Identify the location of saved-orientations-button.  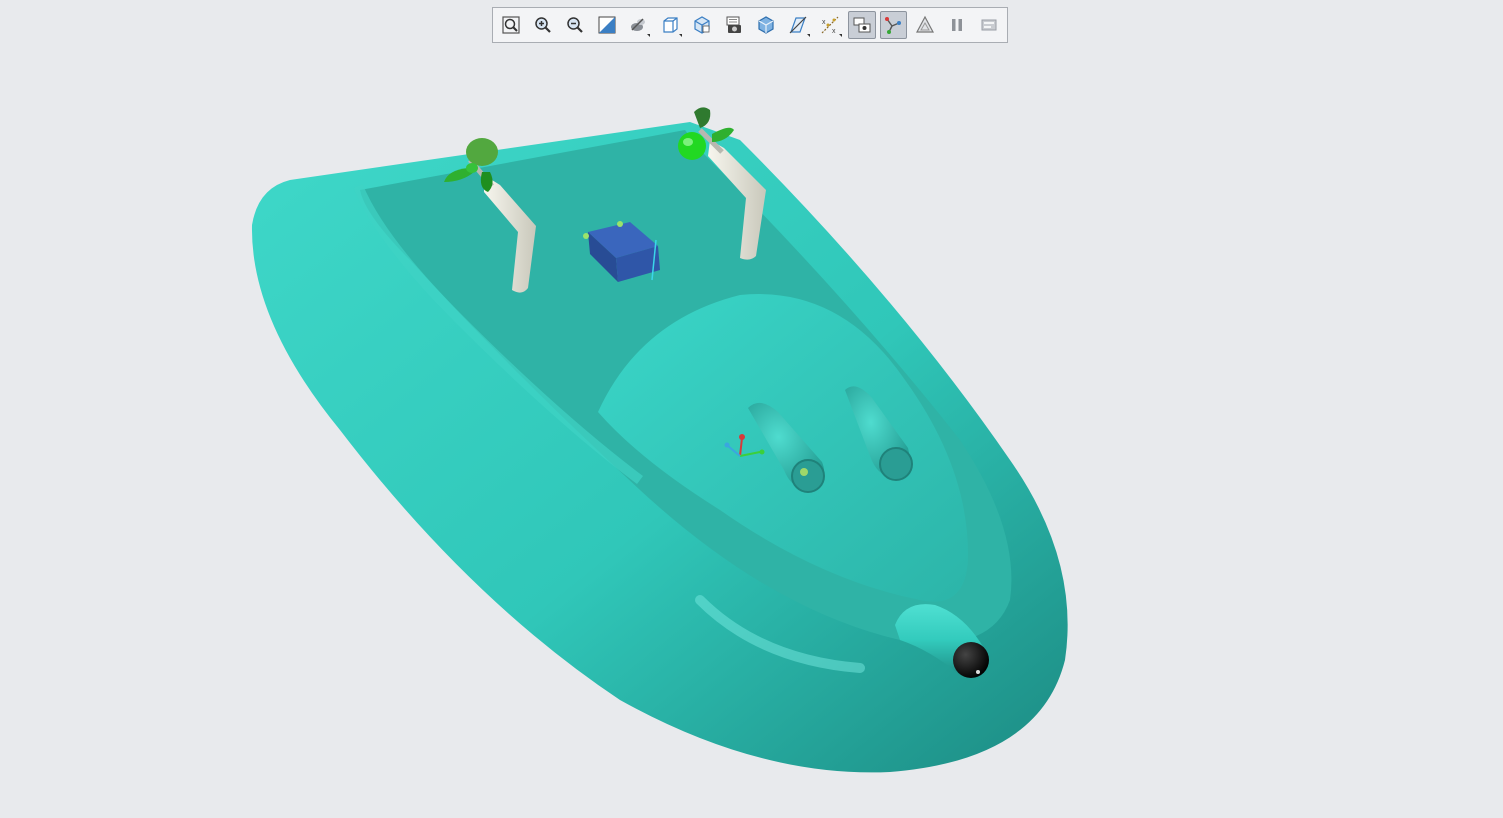
(670, 25).